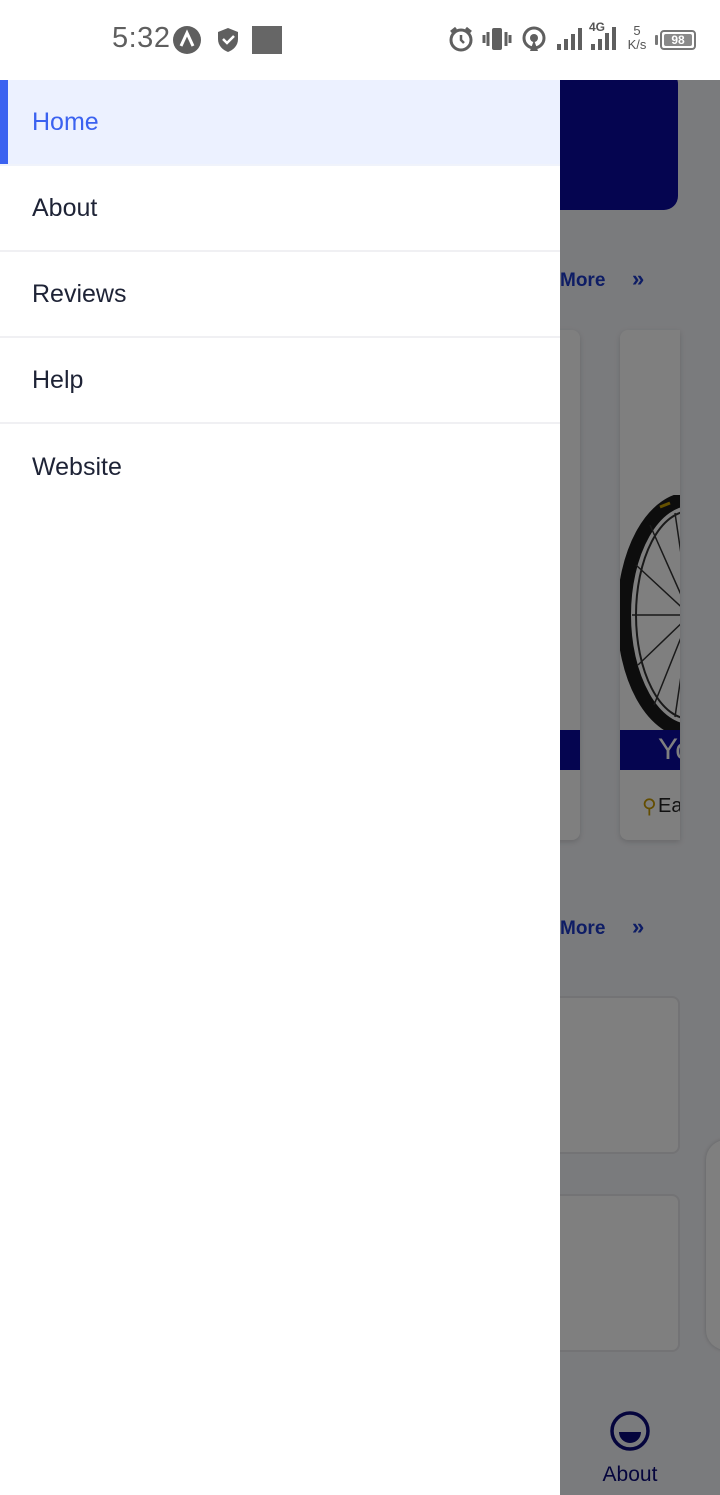  What do you see at coordinates (534, 38) in the screenshot?
I see `hotspot-icon` at bounding box center [534, 38].